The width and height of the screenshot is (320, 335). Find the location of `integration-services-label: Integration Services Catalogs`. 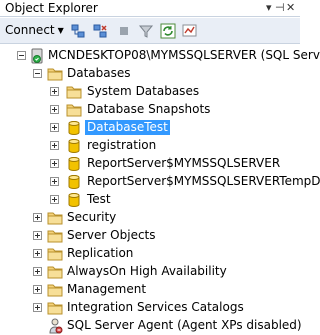

integration-services-label: Integration Services Catalogs is located at coordinates (155, 307).